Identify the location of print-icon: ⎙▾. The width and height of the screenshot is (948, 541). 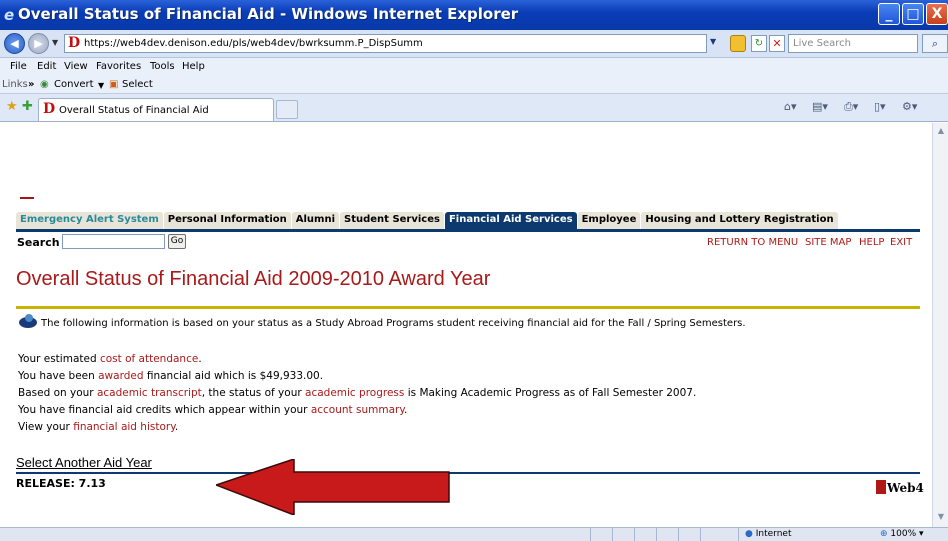
(851, 107).